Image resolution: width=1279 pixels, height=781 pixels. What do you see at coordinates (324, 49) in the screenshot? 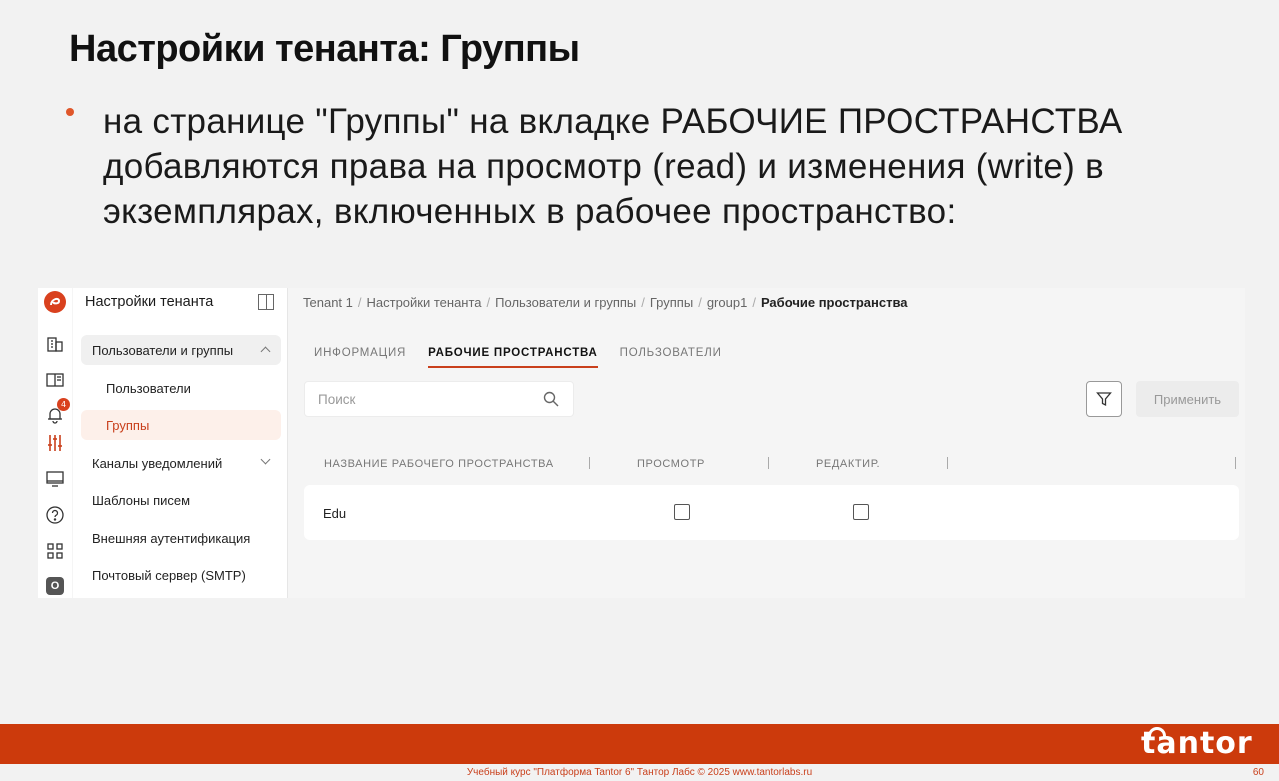
I see `slide-title: Настройки тенанта: Группы` at bounding box center [324, 49].